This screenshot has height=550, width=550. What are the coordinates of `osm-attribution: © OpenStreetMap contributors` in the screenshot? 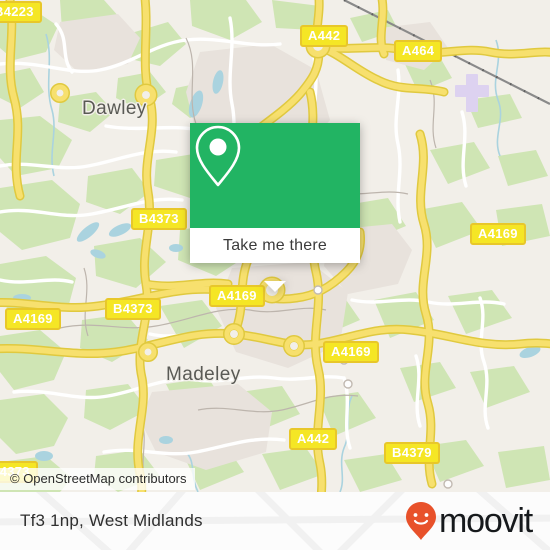 It's located at (97, 479).